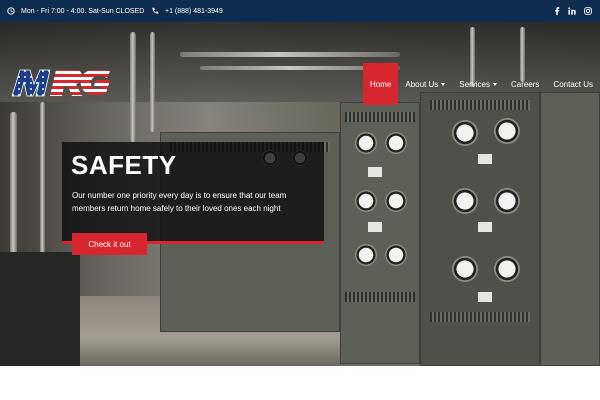 The width and height of the screenshot is (600, 400). I want to click on nav-item-about-us: About Us, so click(425, 84).